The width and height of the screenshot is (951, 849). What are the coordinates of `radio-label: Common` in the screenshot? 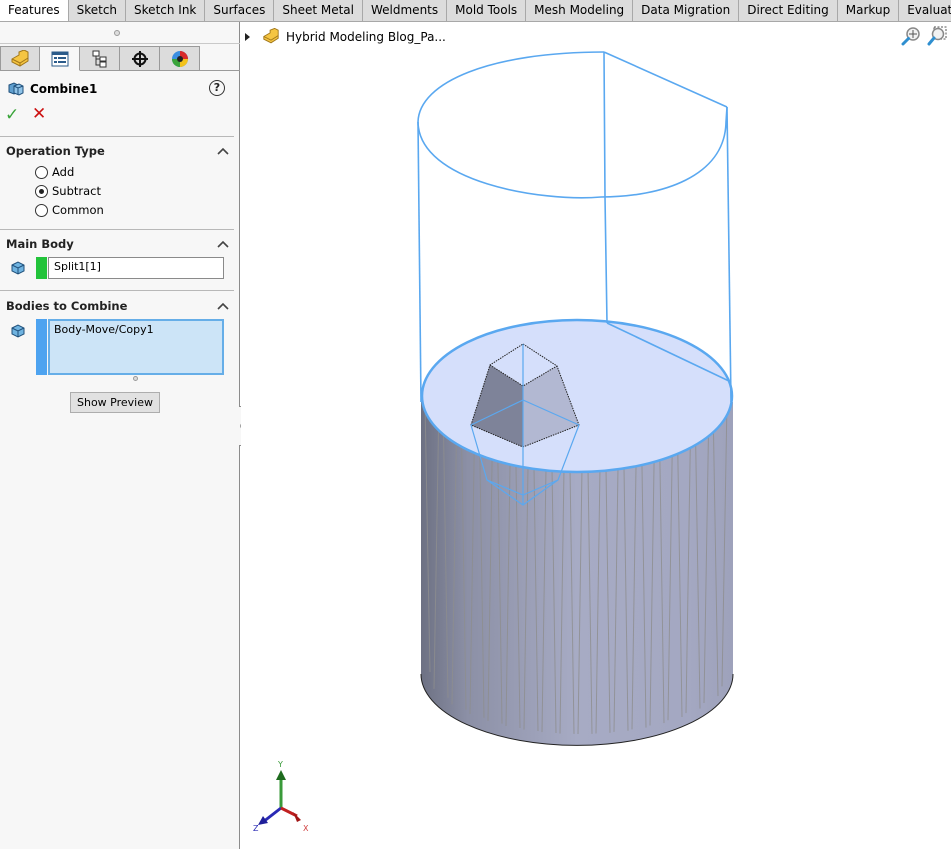 It's located at (78, 210).